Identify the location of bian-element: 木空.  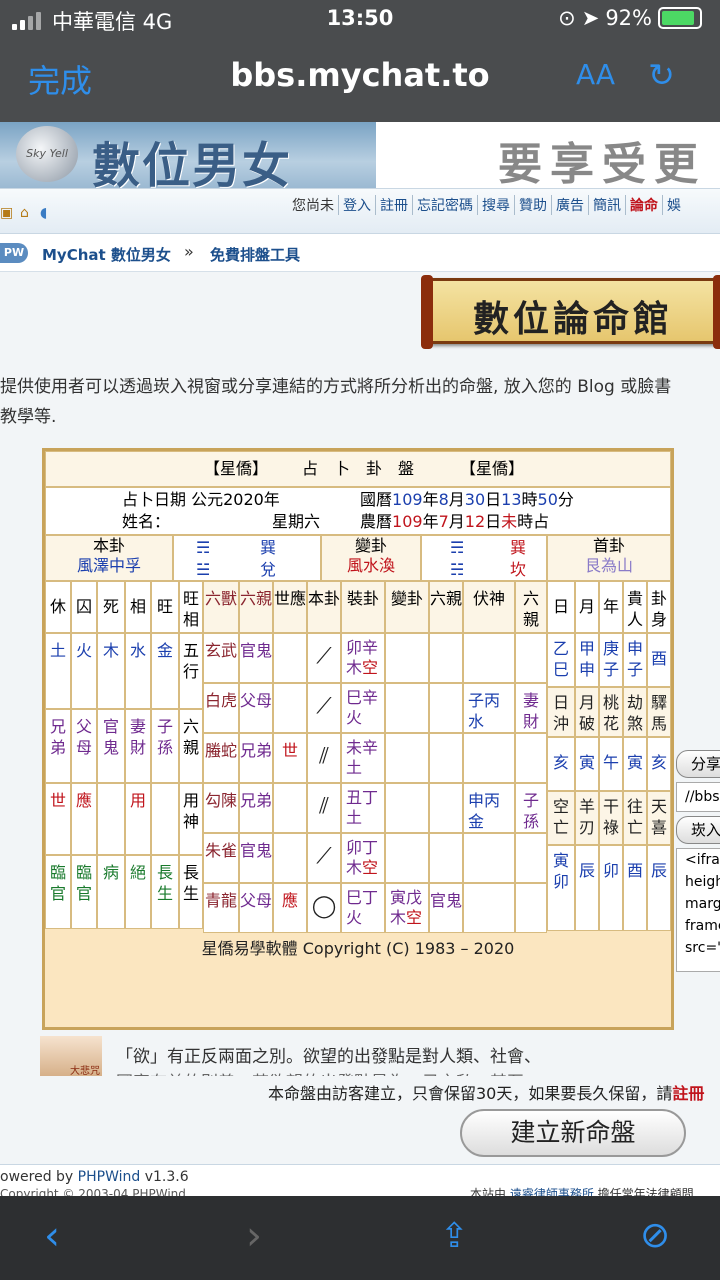
(409, 918).